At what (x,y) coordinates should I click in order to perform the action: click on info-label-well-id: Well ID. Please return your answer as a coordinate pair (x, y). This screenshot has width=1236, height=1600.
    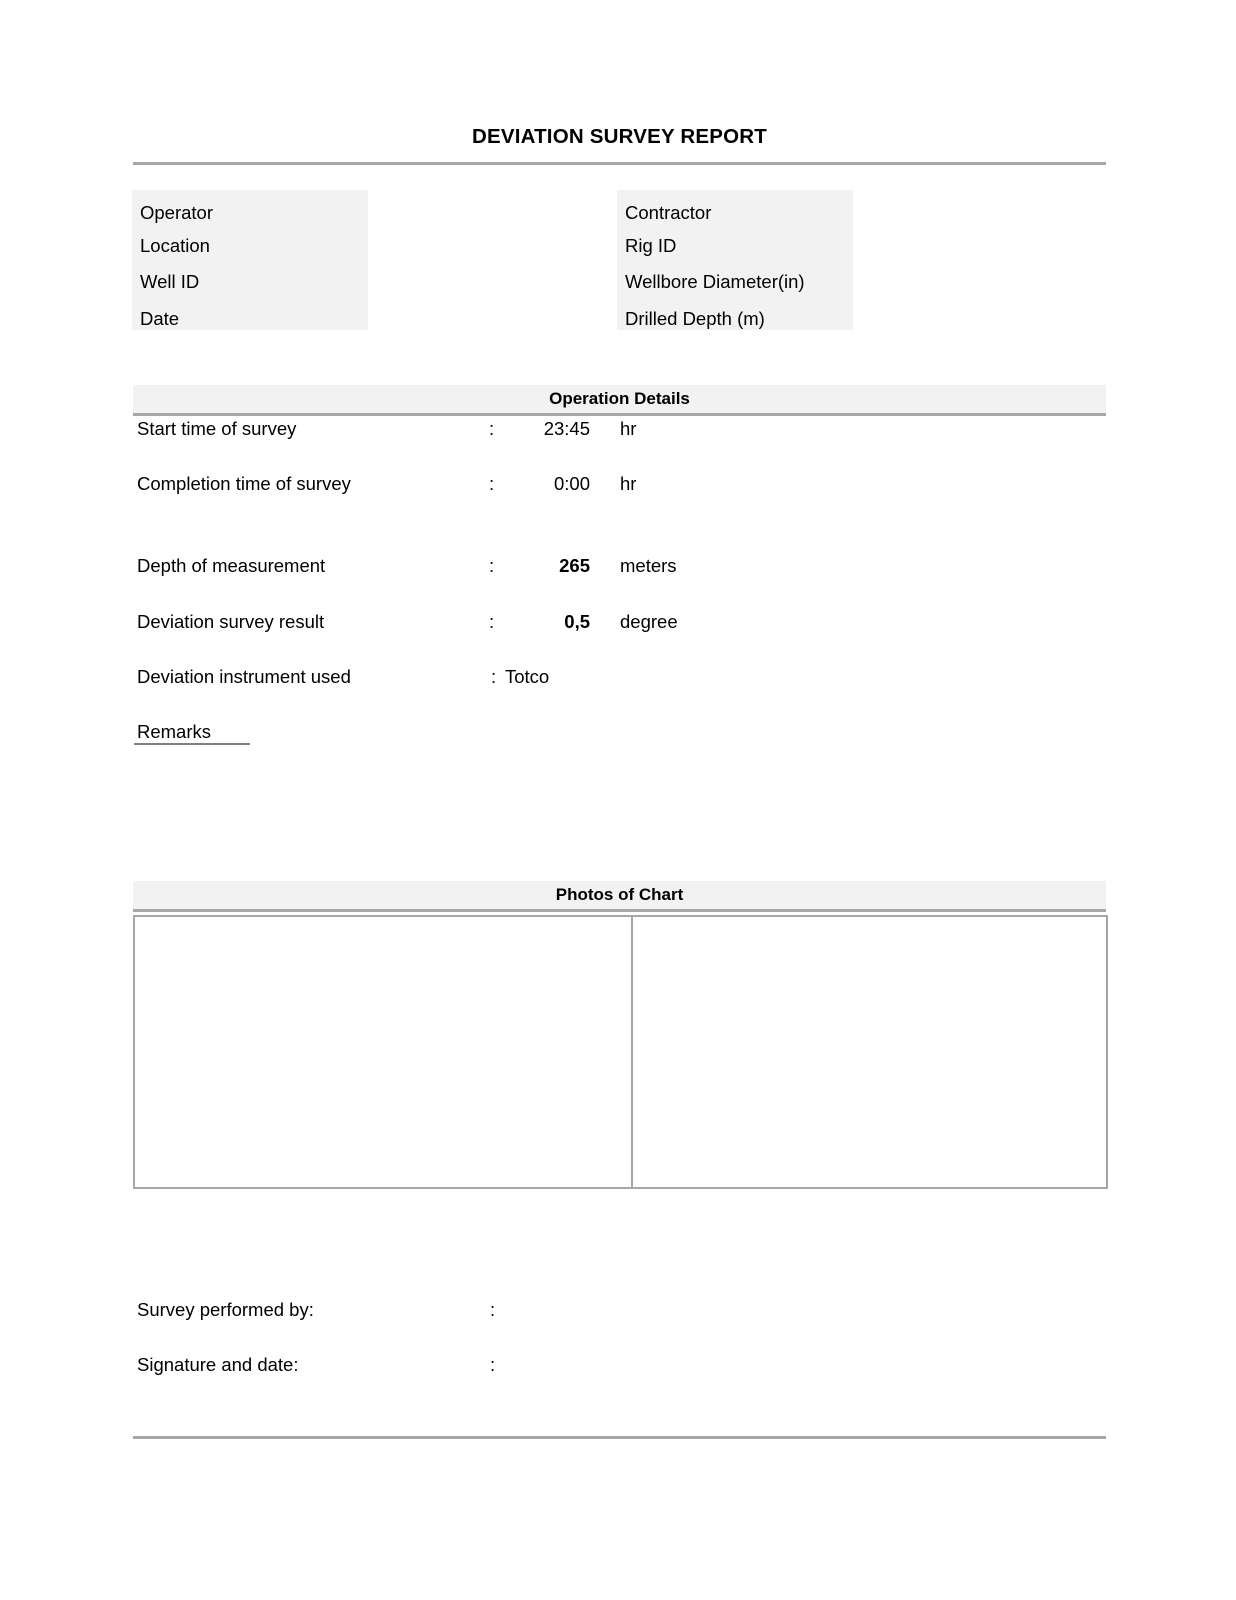
    Looking at the image, I should click on (170, 281).